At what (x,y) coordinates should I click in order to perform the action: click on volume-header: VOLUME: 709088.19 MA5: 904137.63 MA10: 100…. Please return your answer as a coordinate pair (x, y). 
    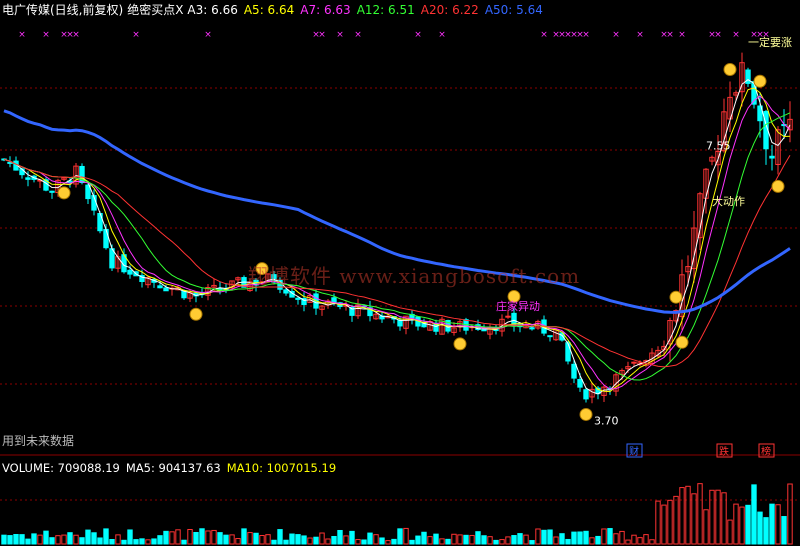
    Looking at the image, I should click on (174, 468).